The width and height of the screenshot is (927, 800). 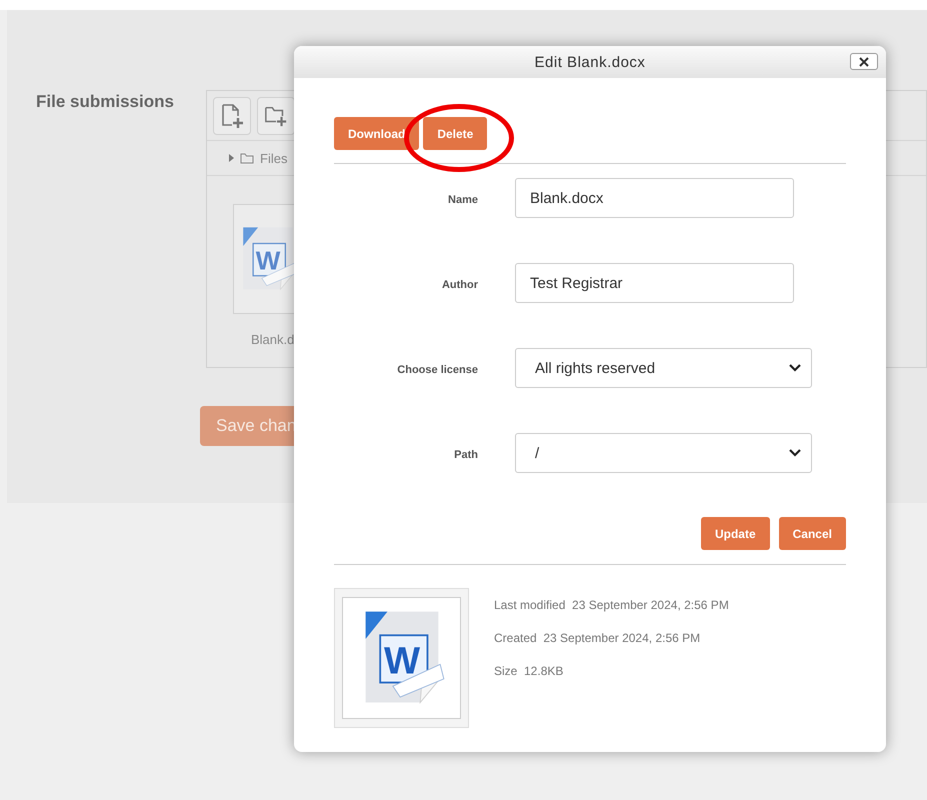 I want to click on dialog-title: Edit Blank.docx, so click(x=590, y=62).